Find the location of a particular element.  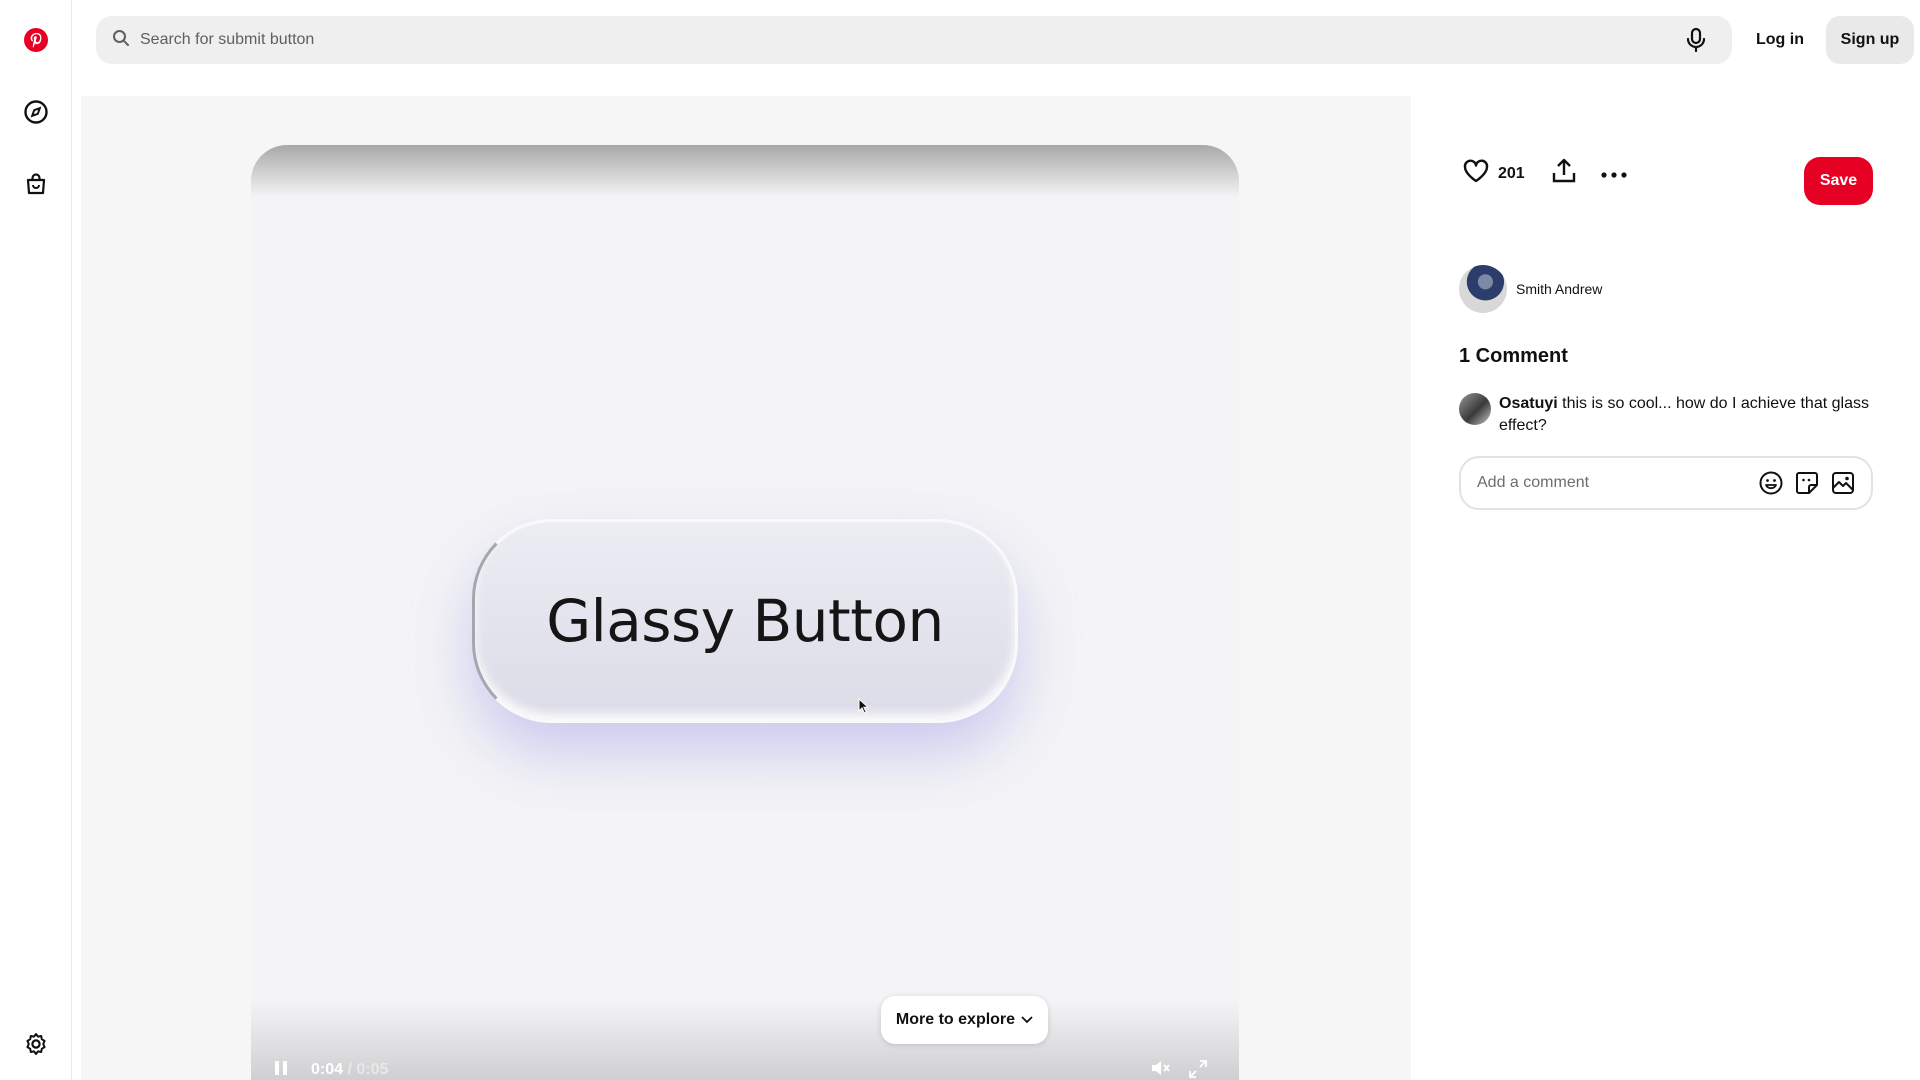

pause-icon is located at coordinates (281, 1068).